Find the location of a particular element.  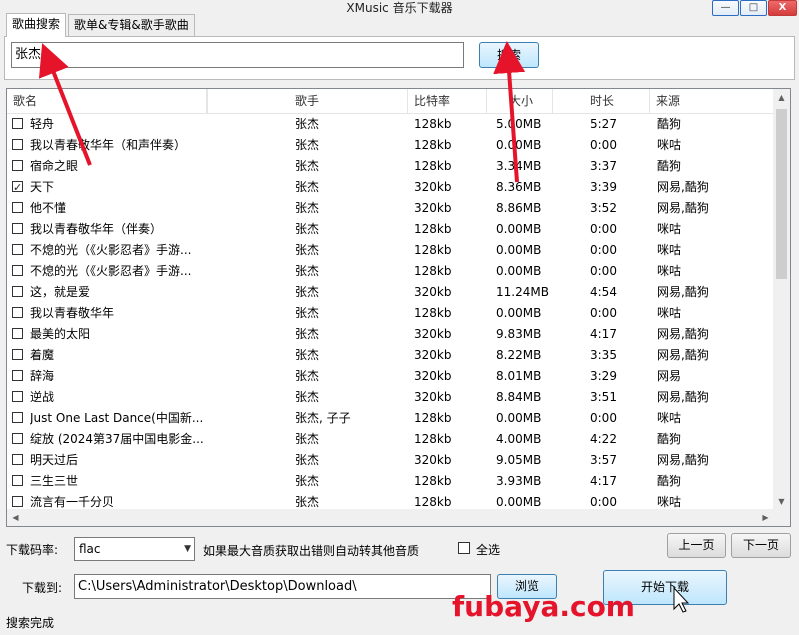

scroll-up-icon: ▲ is located at coordinates (781, 97).